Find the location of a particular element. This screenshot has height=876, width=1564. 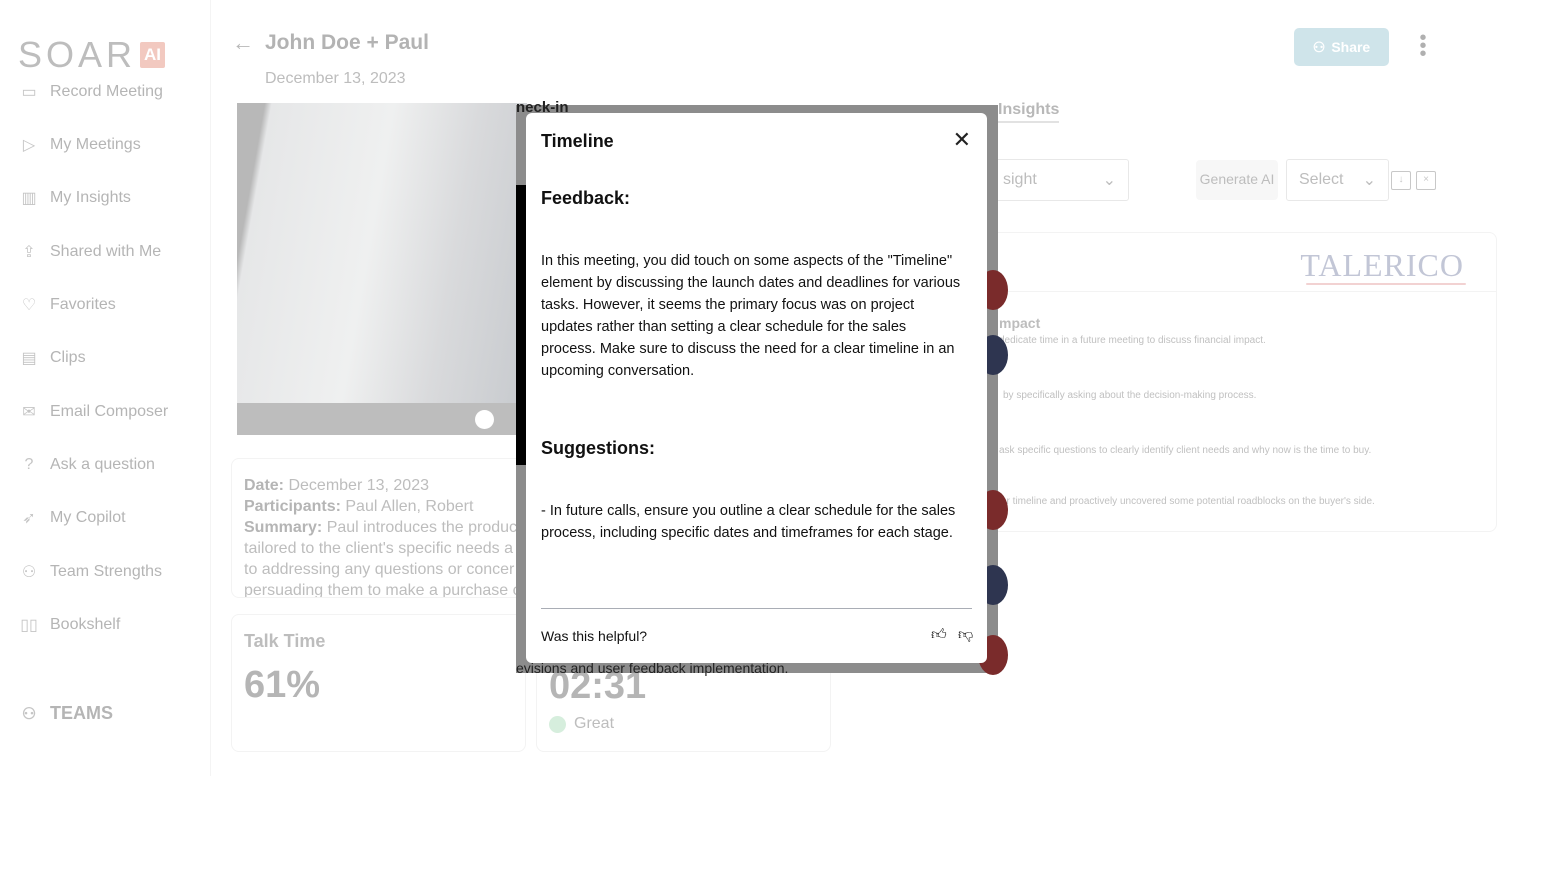

teams-icon: ⚇ is located at coordinates (29, 714).